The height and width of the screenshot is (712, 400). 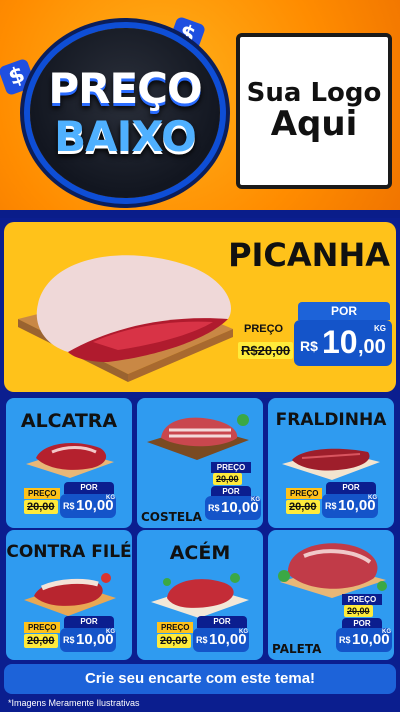 What do you see at coordinates (314, 92) in the screenshot?
I see `logo-line1: Sua Logo` at bounding box center [314, 92].